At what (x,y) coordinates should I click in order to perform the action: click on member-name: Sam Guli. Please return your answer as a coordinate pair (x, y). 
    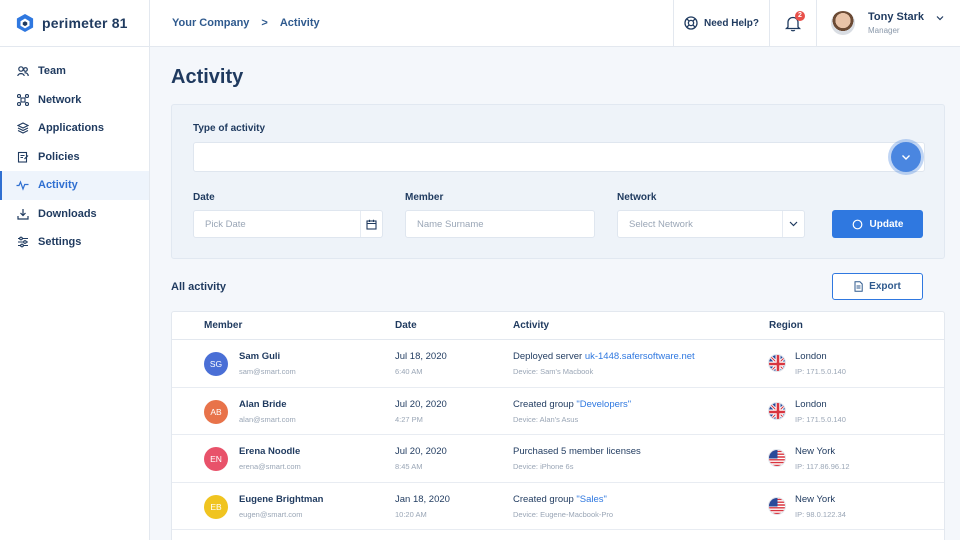
    Looking at the image, I should click on (267, 356).